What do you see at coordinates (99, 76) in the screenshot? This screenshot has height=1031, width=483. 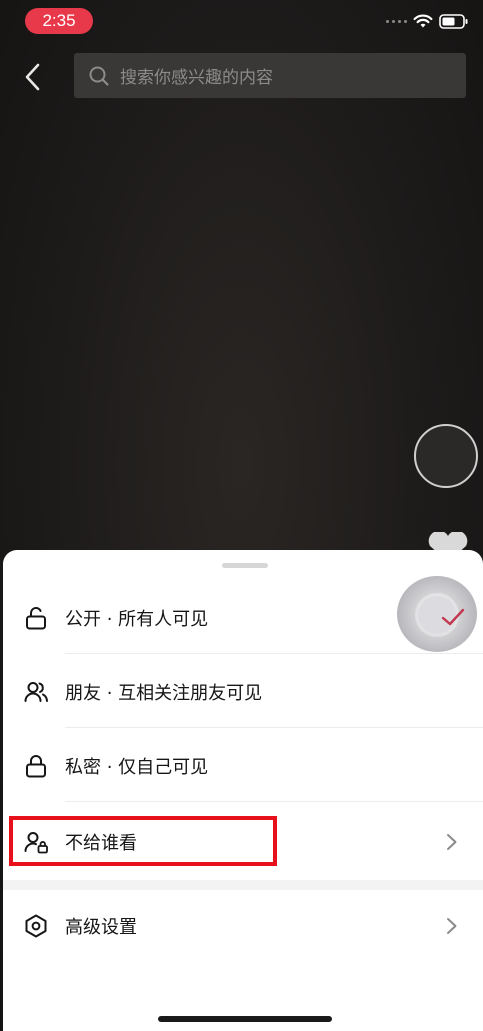 I see `search-icon` at bounding box center [99, 76].